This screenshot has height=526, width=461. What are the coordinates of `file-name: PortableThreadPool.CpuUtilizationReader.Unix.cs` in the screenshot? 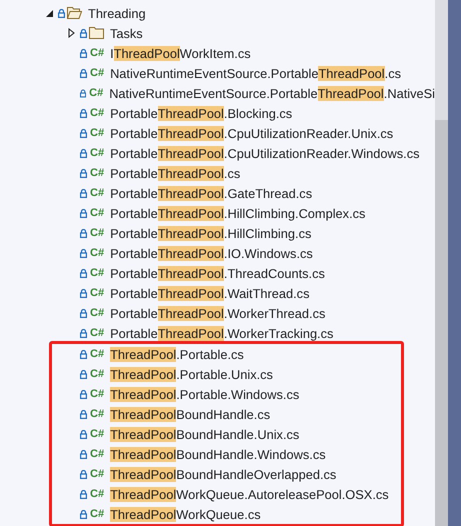 It's located at (252, 133).